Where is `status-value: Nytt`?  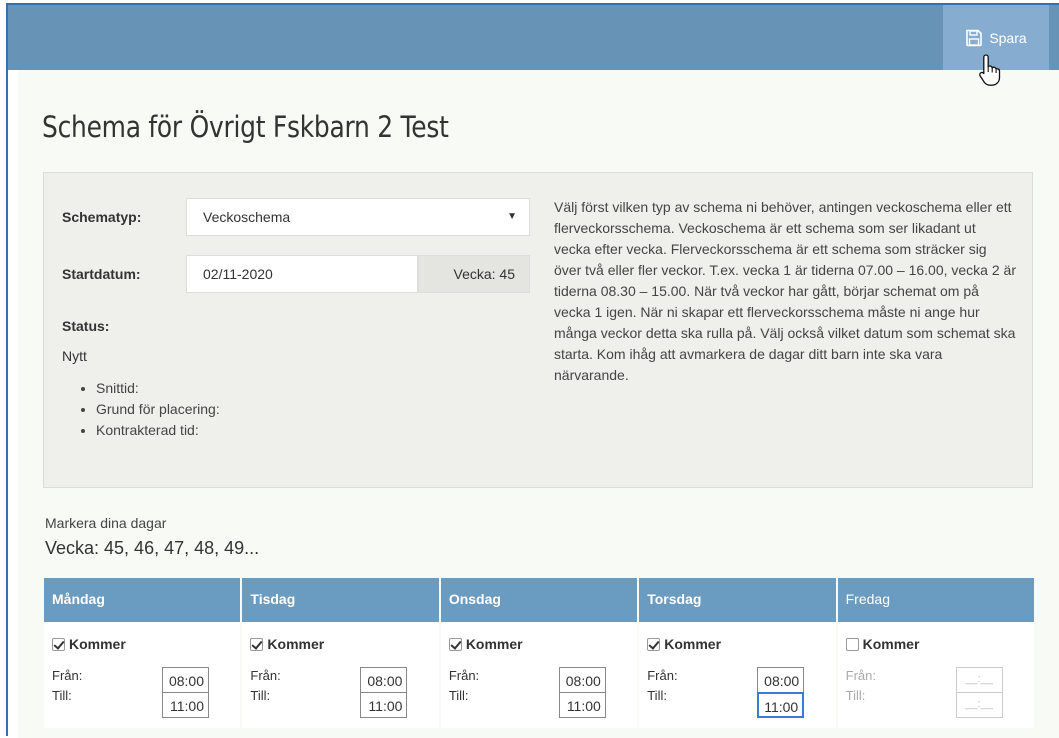
status-value: Nytt is located at coordinates (74, 356).